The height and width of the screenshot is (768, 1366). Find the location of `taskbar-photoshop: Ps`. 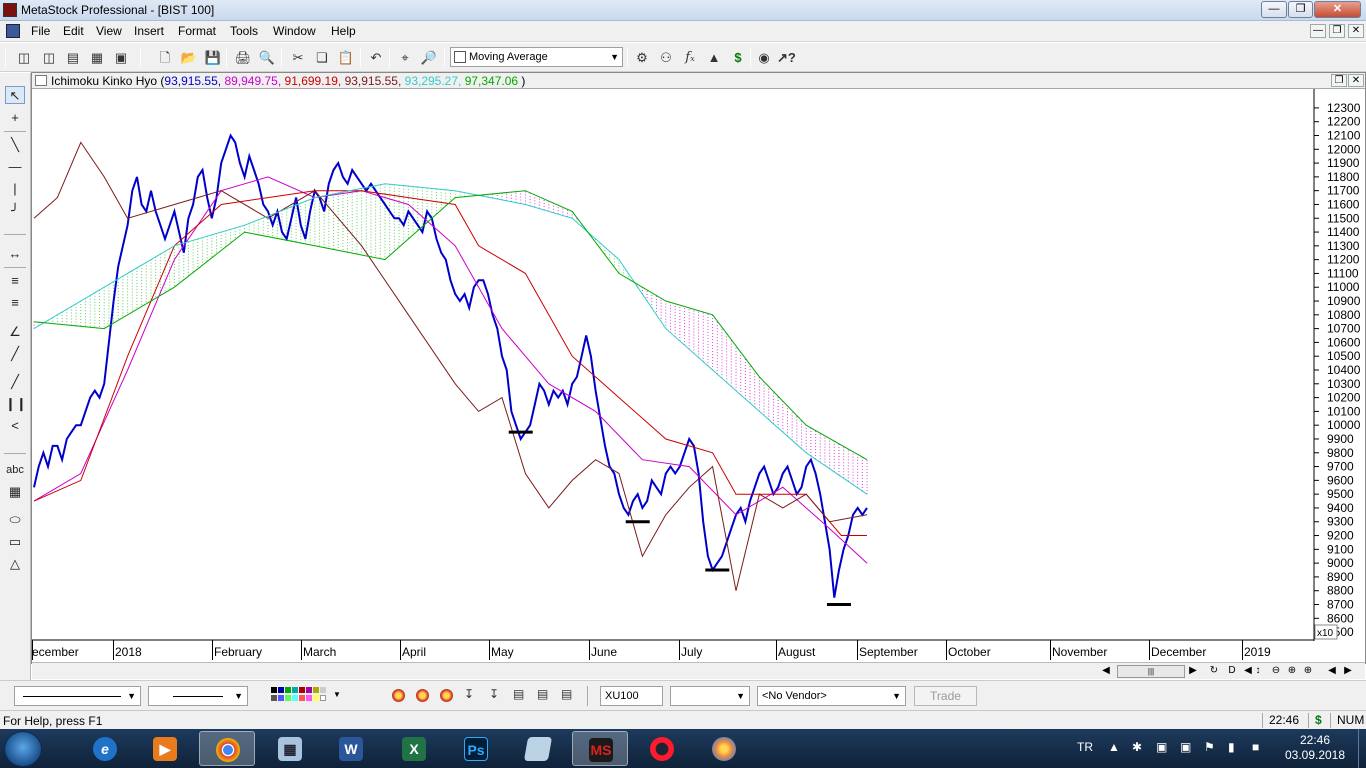

taskbar-photoshop: Ps is located at coordinates (476, 748).